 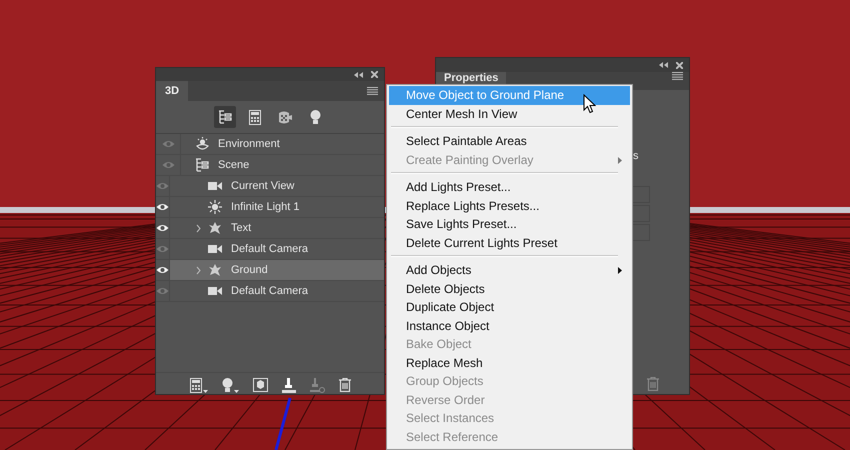 What do you see at coordinates (344, 385) in the screenshot?
I see `trash-icon` at bounding box center [344, 385].